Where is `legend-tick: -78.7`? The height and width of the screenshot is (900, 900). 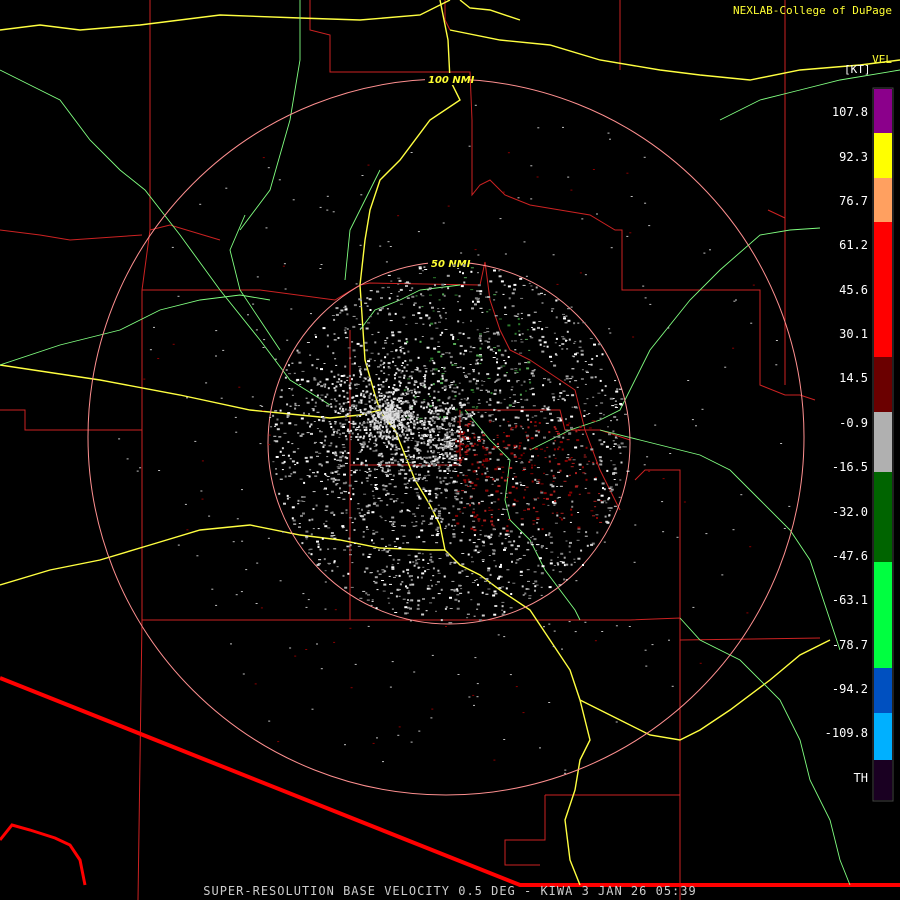 legend-tick: -78.7 is located at coordinates (849, 645).